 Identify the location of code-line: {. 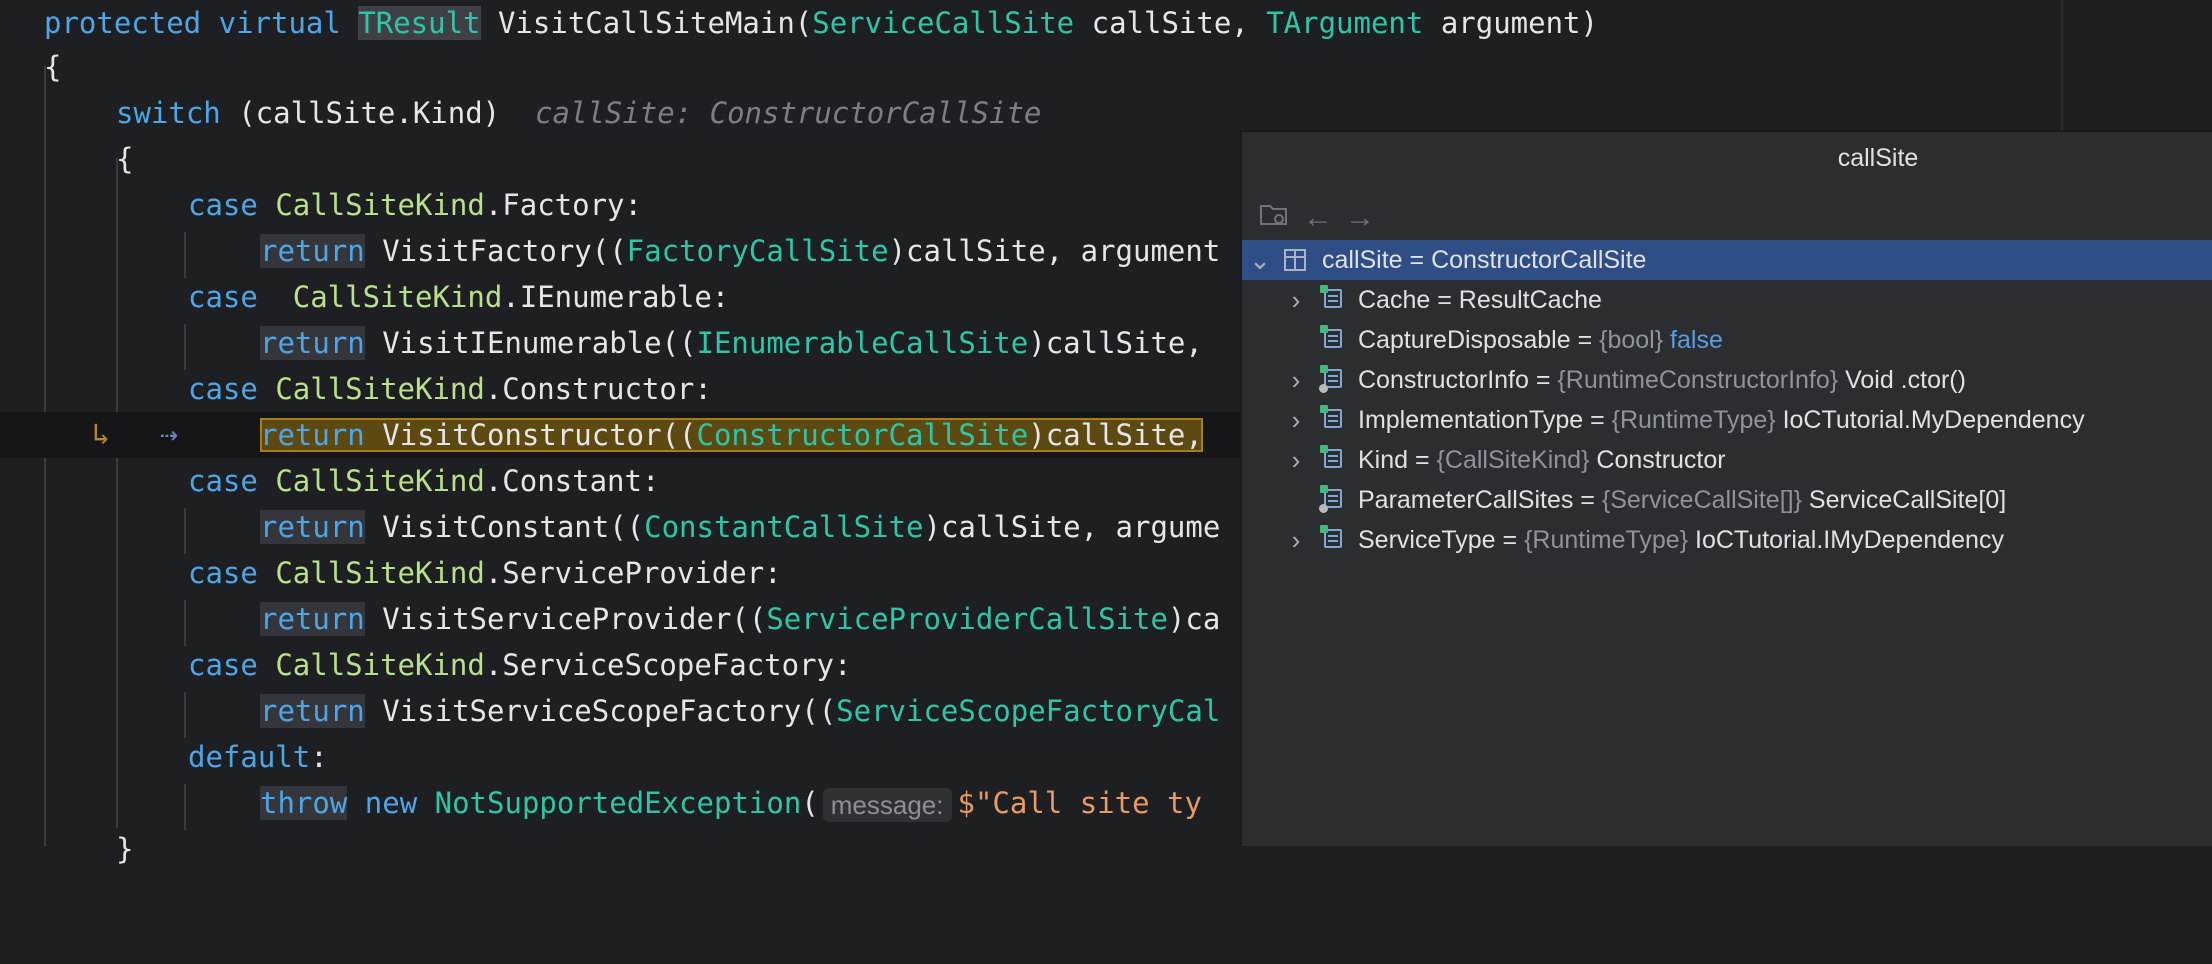
(1106, 67).